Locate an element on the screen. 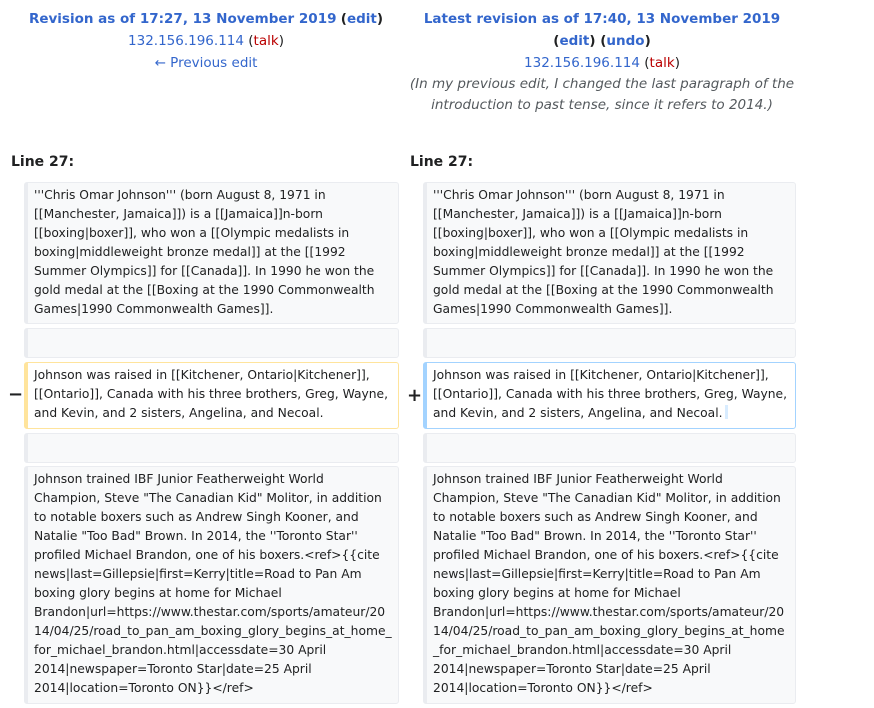  old-revision-talk-link: talk is located at coordinates (266, 41).